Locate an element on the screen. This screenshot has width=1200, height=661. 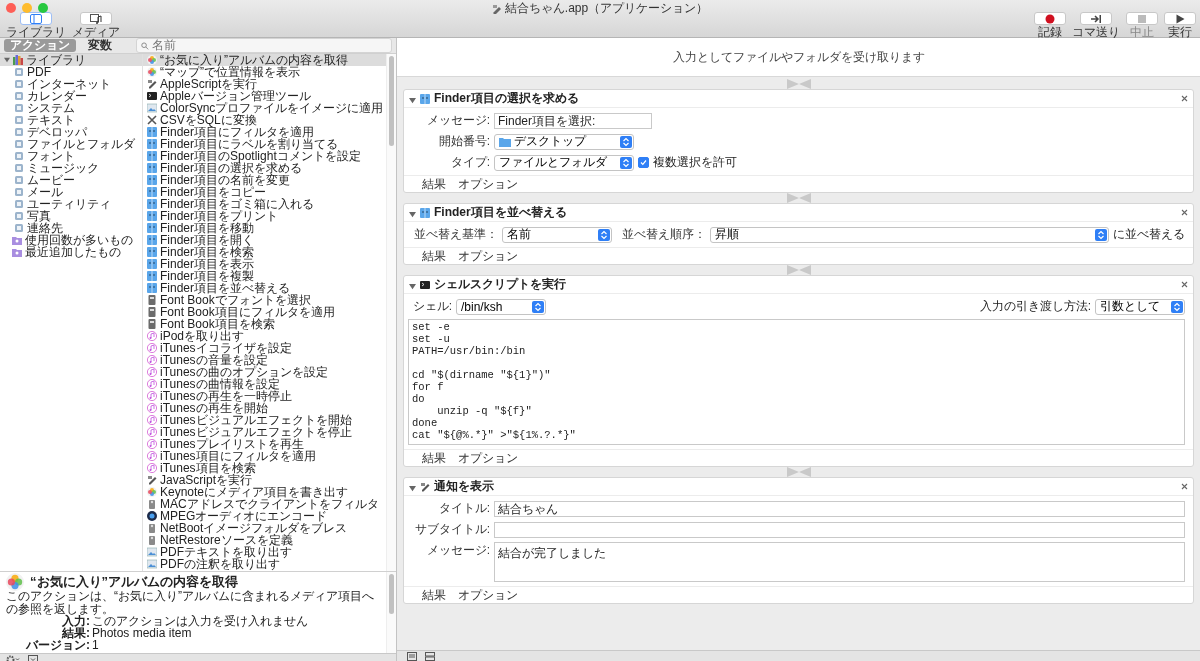
library-item: インターネット is located at coordinates (71, 84).